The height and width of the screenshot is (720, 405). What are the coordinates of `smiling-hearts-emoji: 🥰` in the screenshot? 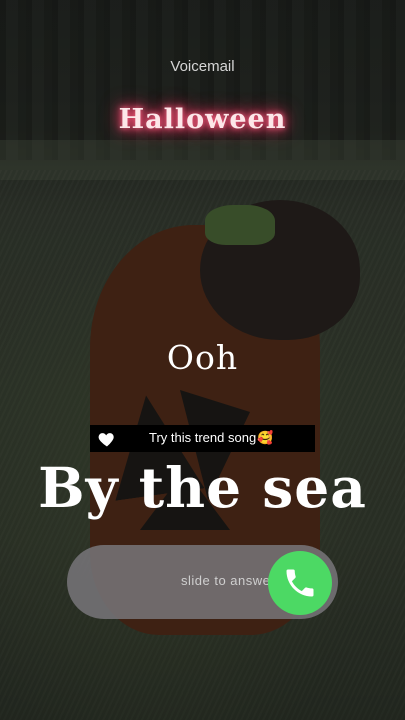 It's located at (265, 437).